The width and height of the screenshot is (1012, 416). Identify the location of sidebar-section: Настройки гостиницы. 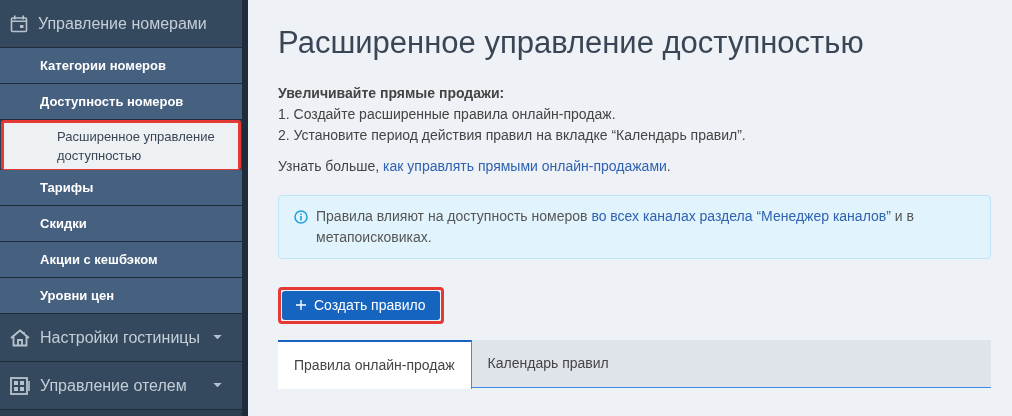
(121, 338).